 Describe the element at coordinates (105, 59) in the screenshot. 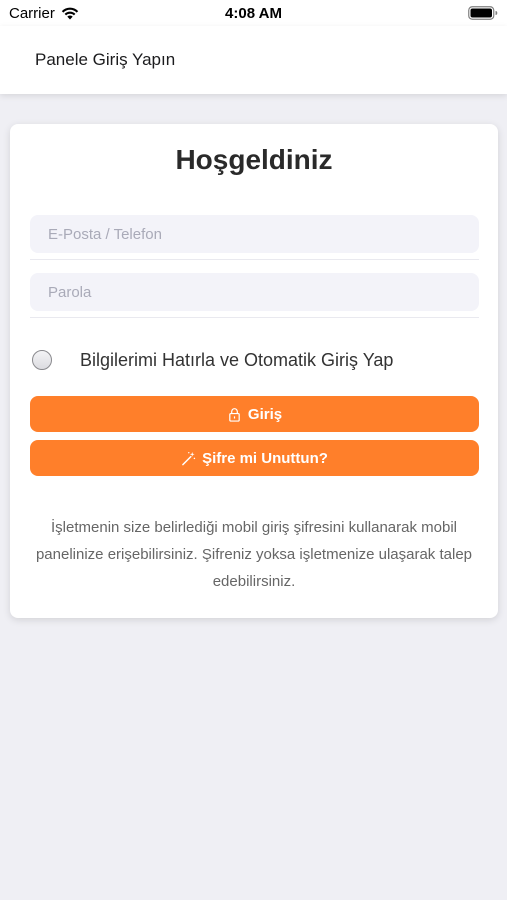

I see `page-title: Panele Giriş Yapın` at that location.